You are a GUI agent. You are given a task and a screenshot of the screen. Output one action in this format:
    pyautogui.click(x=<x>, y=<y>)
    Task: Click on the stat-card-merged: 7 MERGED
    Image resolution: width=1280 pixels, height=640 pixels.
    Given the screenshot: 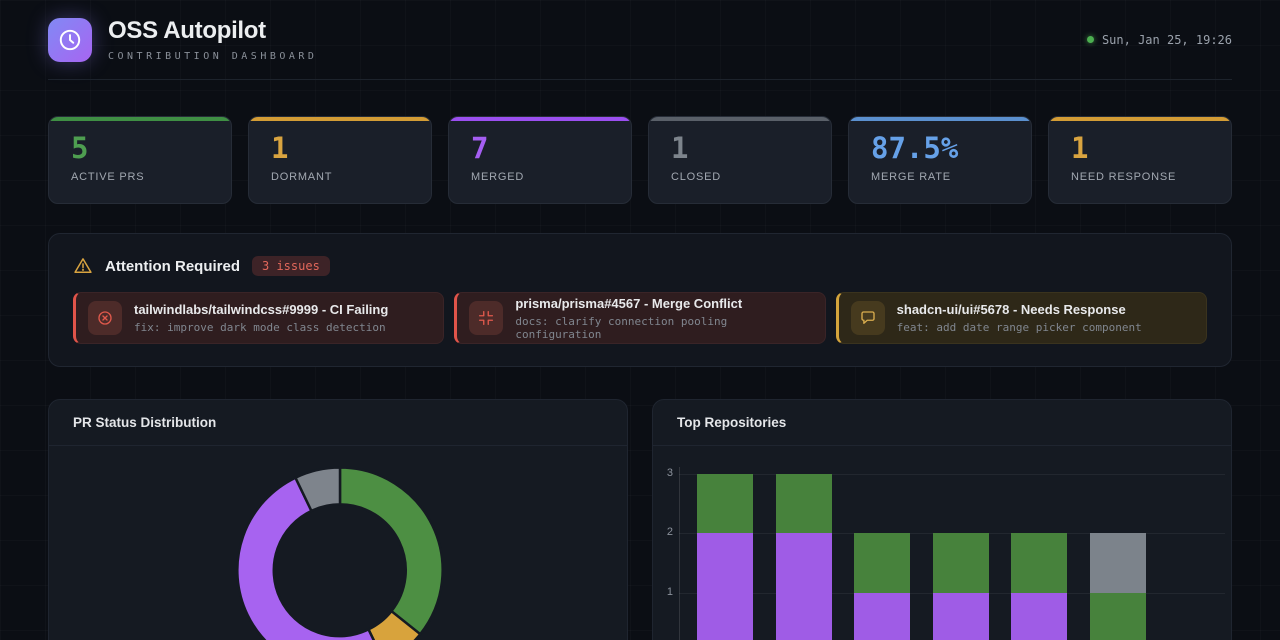 What is the action you would take?
    pyautogui.click(x=540, y=160)
    